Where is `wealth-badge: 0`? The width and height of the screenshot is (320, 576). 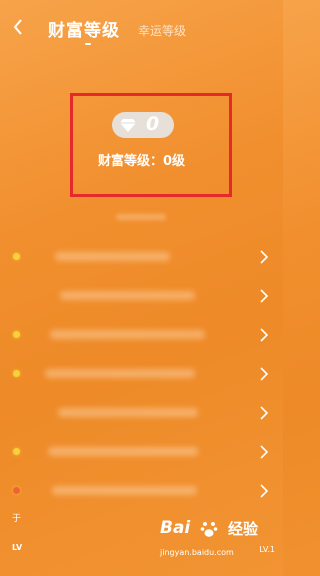
wealth-badge: 0 is located at coordinates (143, 125).